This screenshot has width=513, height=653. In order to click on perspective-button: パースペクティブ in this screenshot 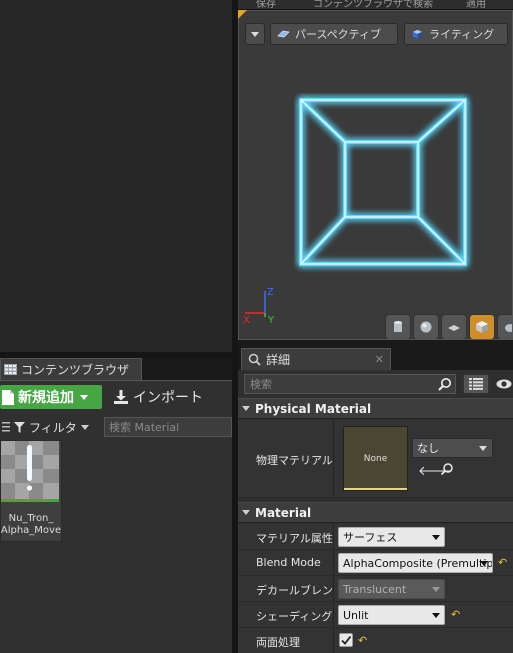, I will do `click(334, 34)`.